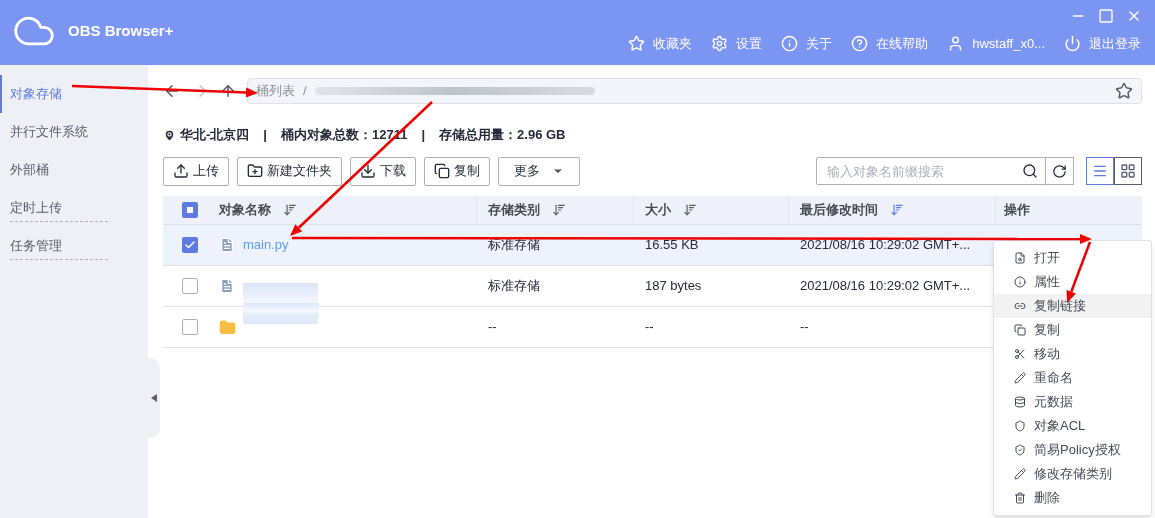 The height and width of the screenshot is (518, 1155). I want to click on search-field: 输入对象名前缀搜索, so click(931, 171).